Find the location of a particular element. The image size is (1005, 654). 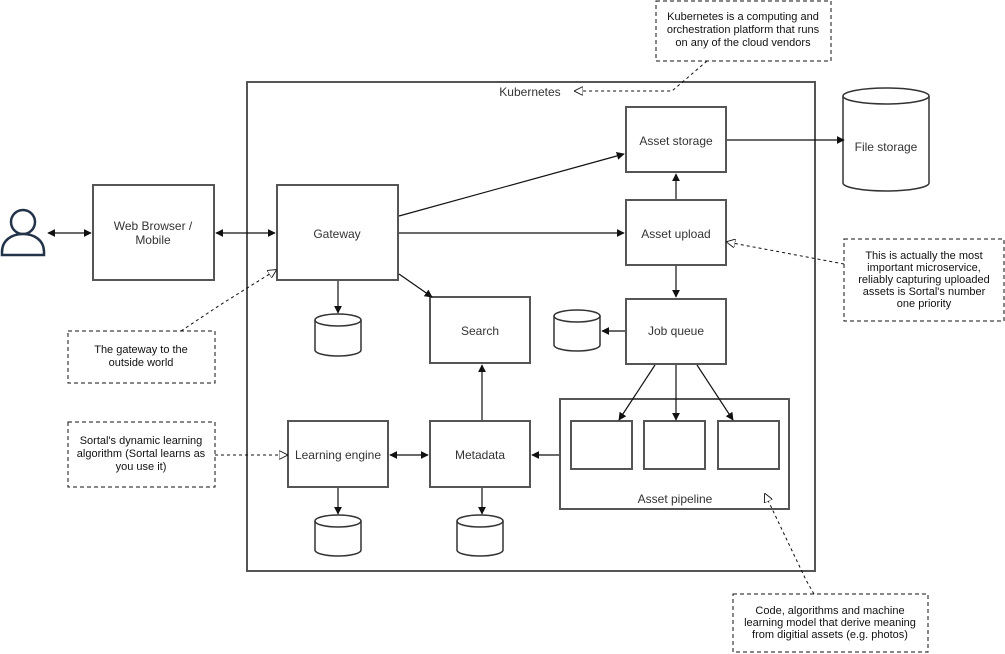

edge-gateway-search is located at coordinates (415, 285).